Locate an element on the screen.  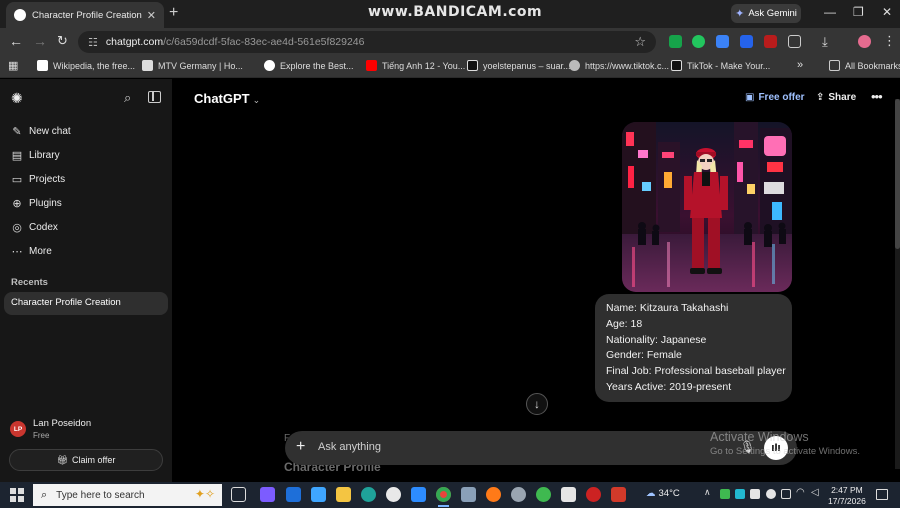
add-attachment-icon: + is located at coordinates (300, 447).